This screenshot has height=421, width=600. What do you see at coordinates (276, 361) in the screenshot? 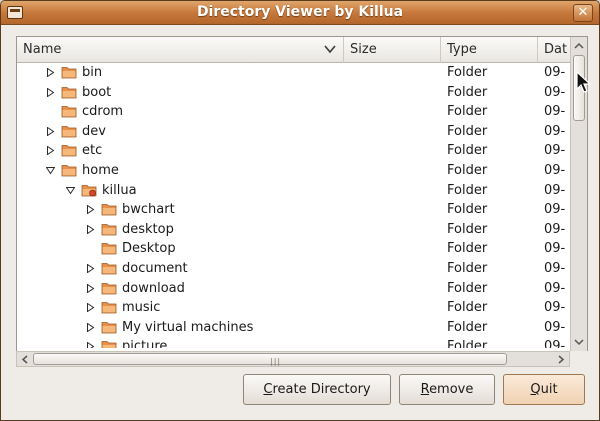
I see `scroll-grip: |||` at bounding box center [276, 361].